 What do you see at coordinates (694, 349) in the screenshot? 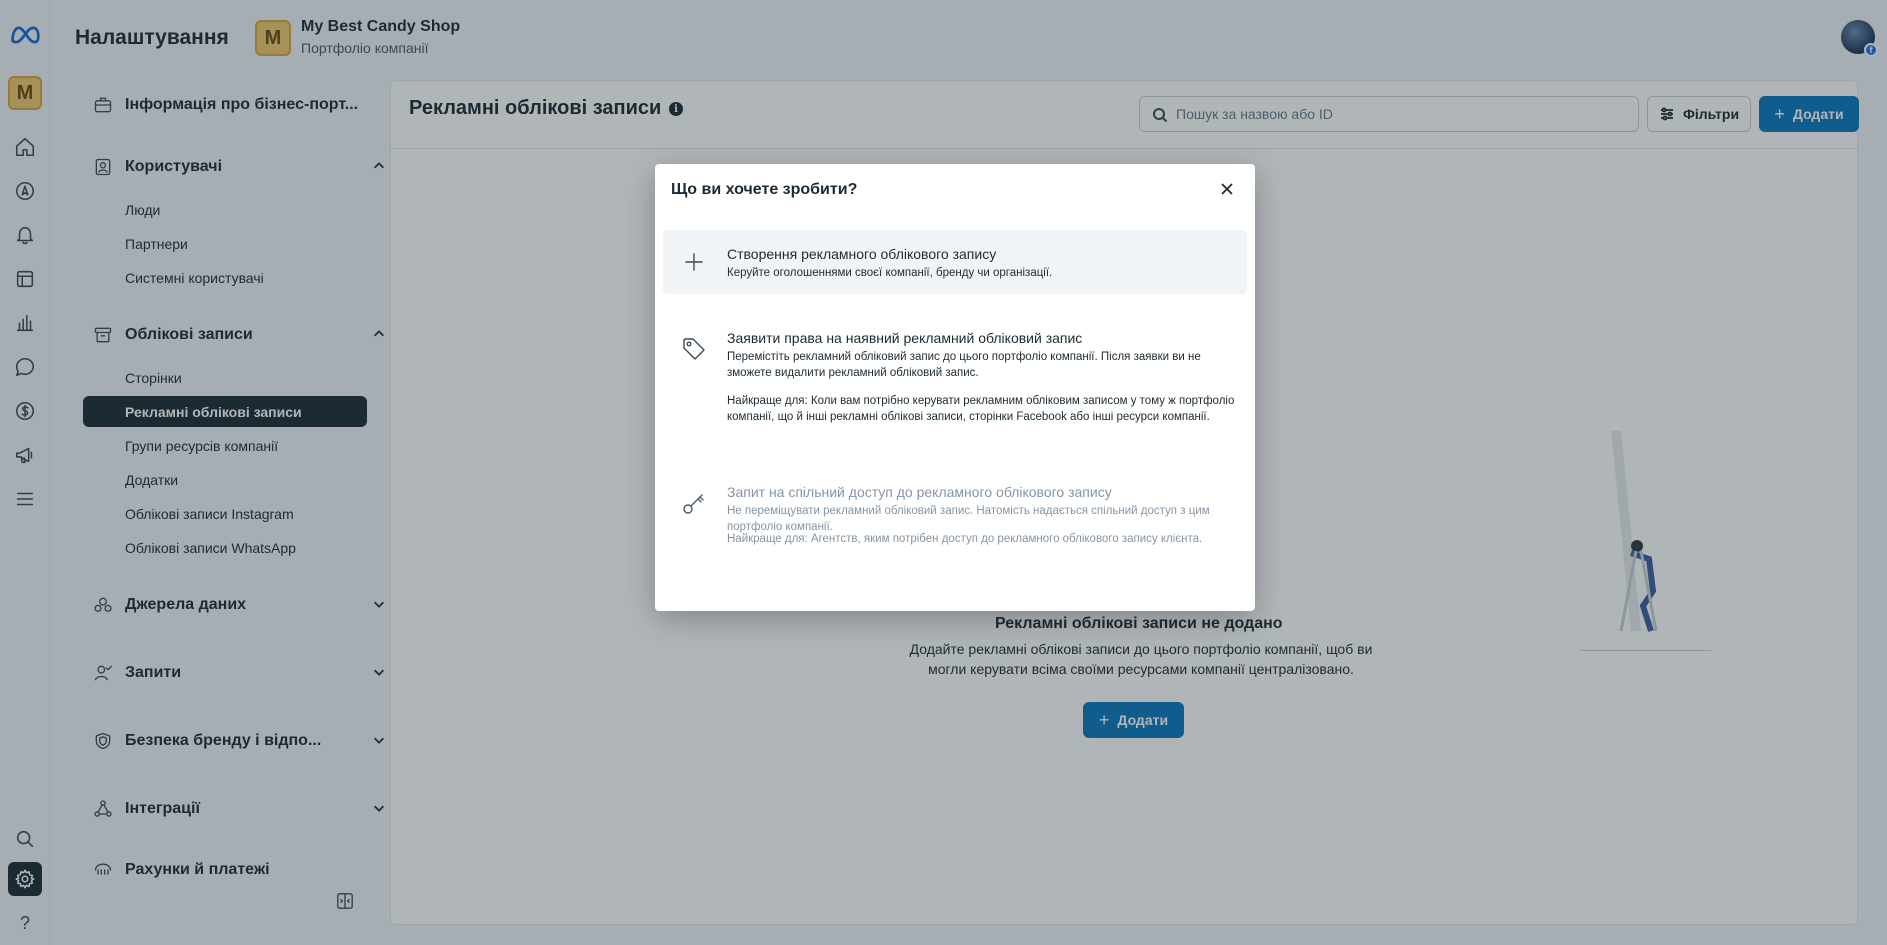
I see `tag-icon` at bounding box center [694, 349].